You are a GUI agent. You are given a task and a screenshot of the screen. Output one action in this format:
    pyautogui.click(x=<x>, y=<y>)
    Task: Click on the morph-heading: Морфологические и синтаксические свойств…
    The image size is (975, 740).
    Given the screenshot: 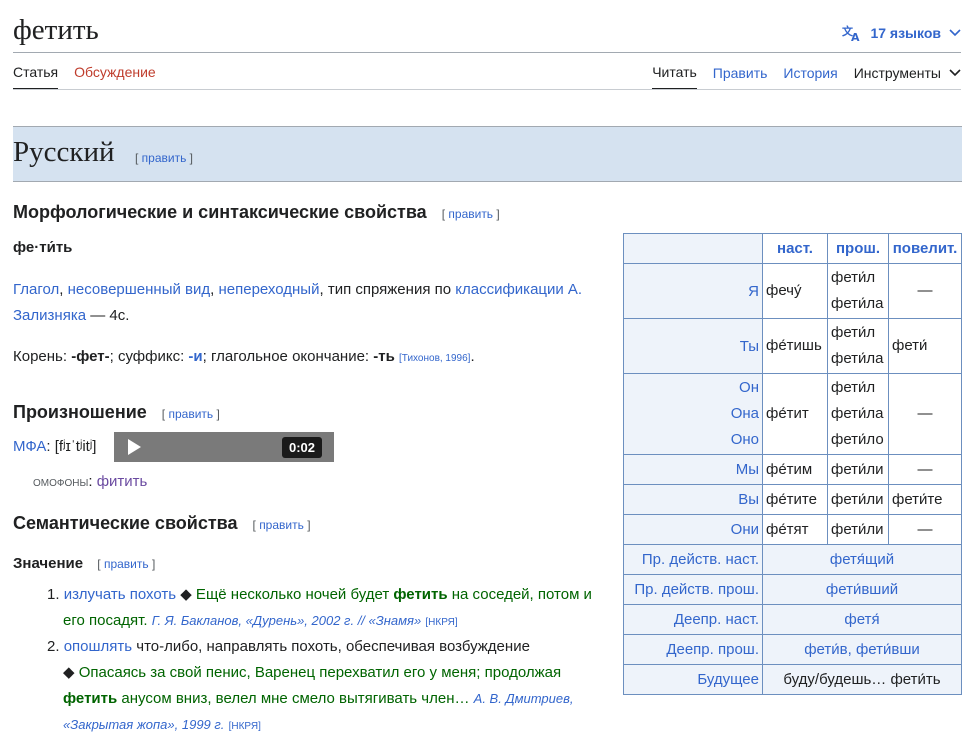 What is the action you would take?
    pyautogui.click(x=256, y=212)
    